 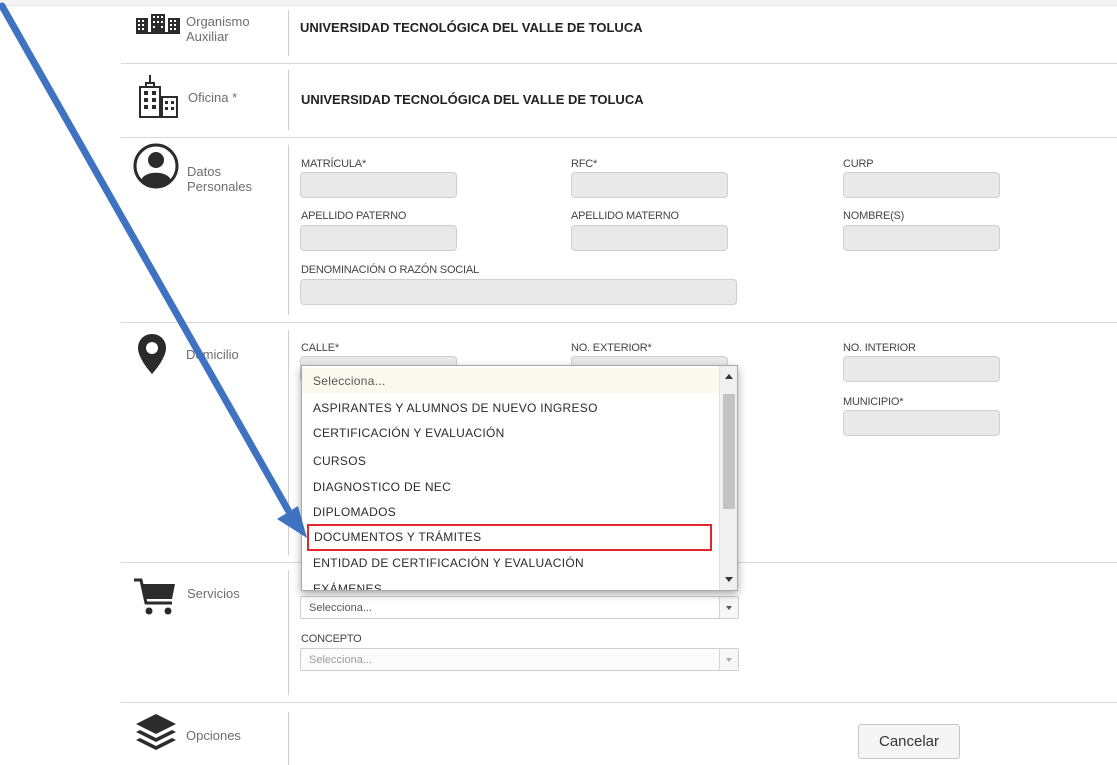 What do you see at coordinates (220, 179) in the screenshot?
I see `datos-label: Datos Personales` at bounding box center [220, 179].